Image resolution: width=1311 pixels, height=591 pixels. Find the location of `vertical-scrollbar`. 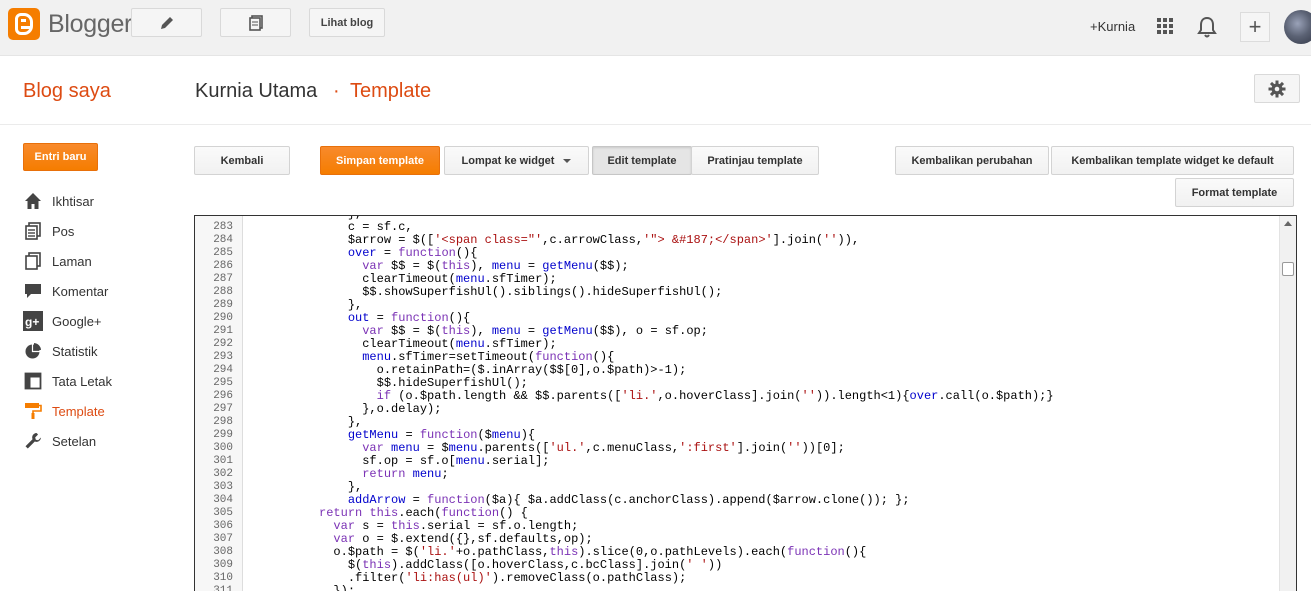

vertical-scrollbar is located at coordinates (1287, 403).